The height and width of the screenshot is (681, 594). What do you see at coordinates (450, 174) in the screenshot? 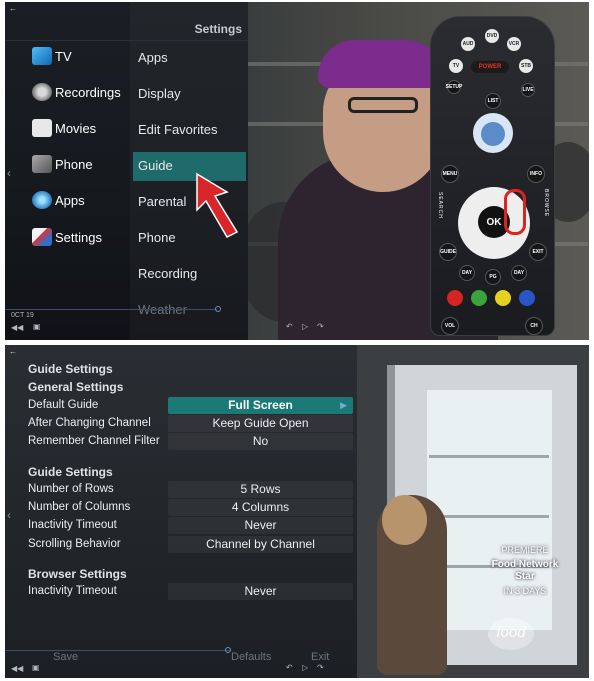
I see `remote-menu-button: MENU` at bounding box center [450, 174].